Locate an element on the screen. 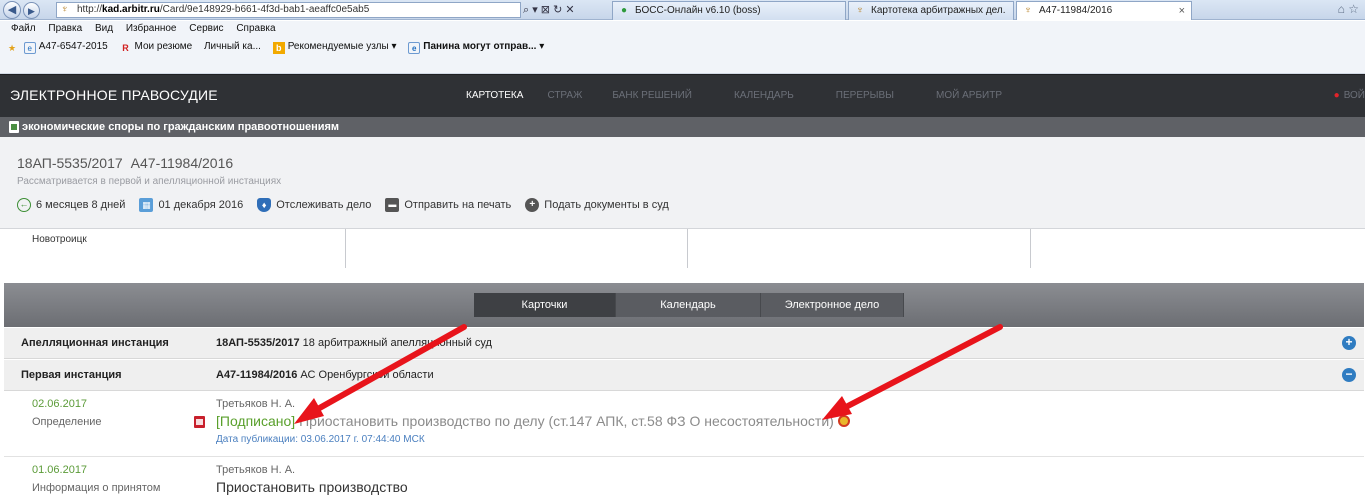 This screenshot has width=1365, height=495. forward-icon: ▶ is located at coordinates (31, 10).